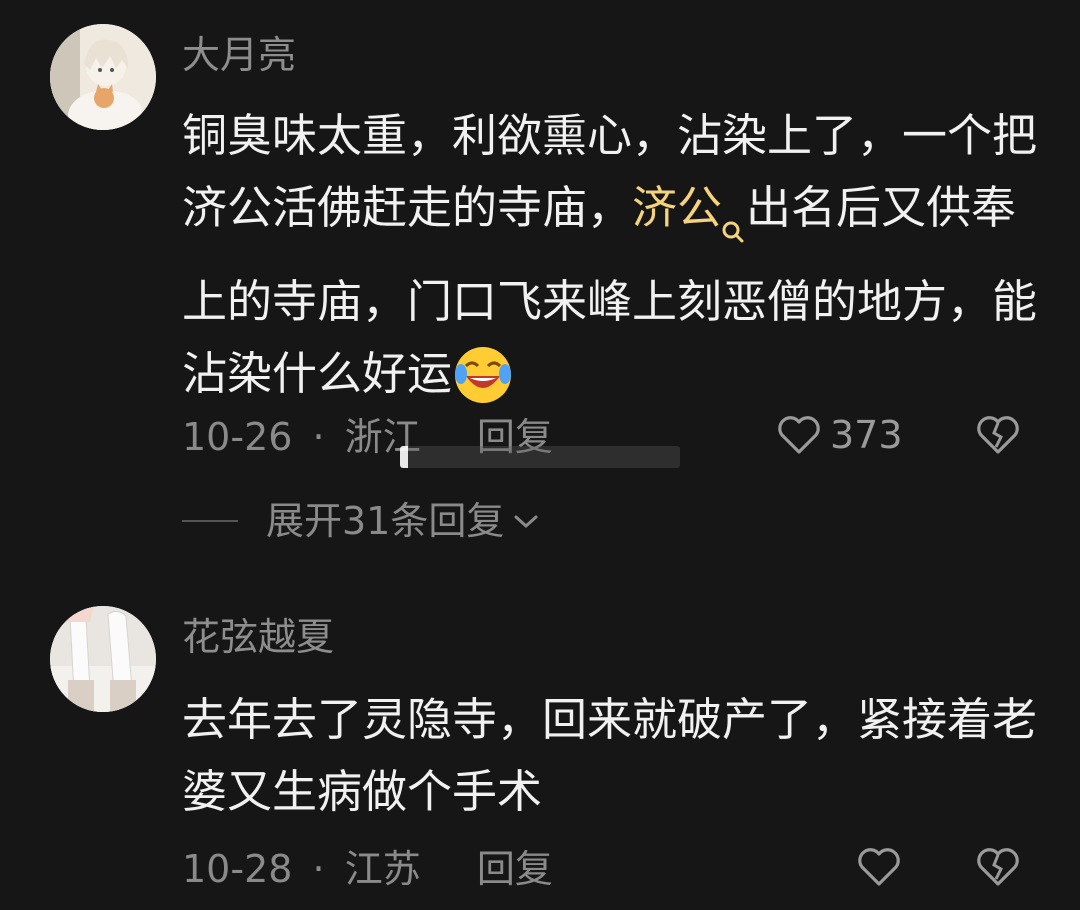  Describe the element at coordinates (610, 755) in the screenshot. I see `comment-text: 去年去了灵隐寺，回来就破产了，紧接着老婆又生病做个手术` at that location.